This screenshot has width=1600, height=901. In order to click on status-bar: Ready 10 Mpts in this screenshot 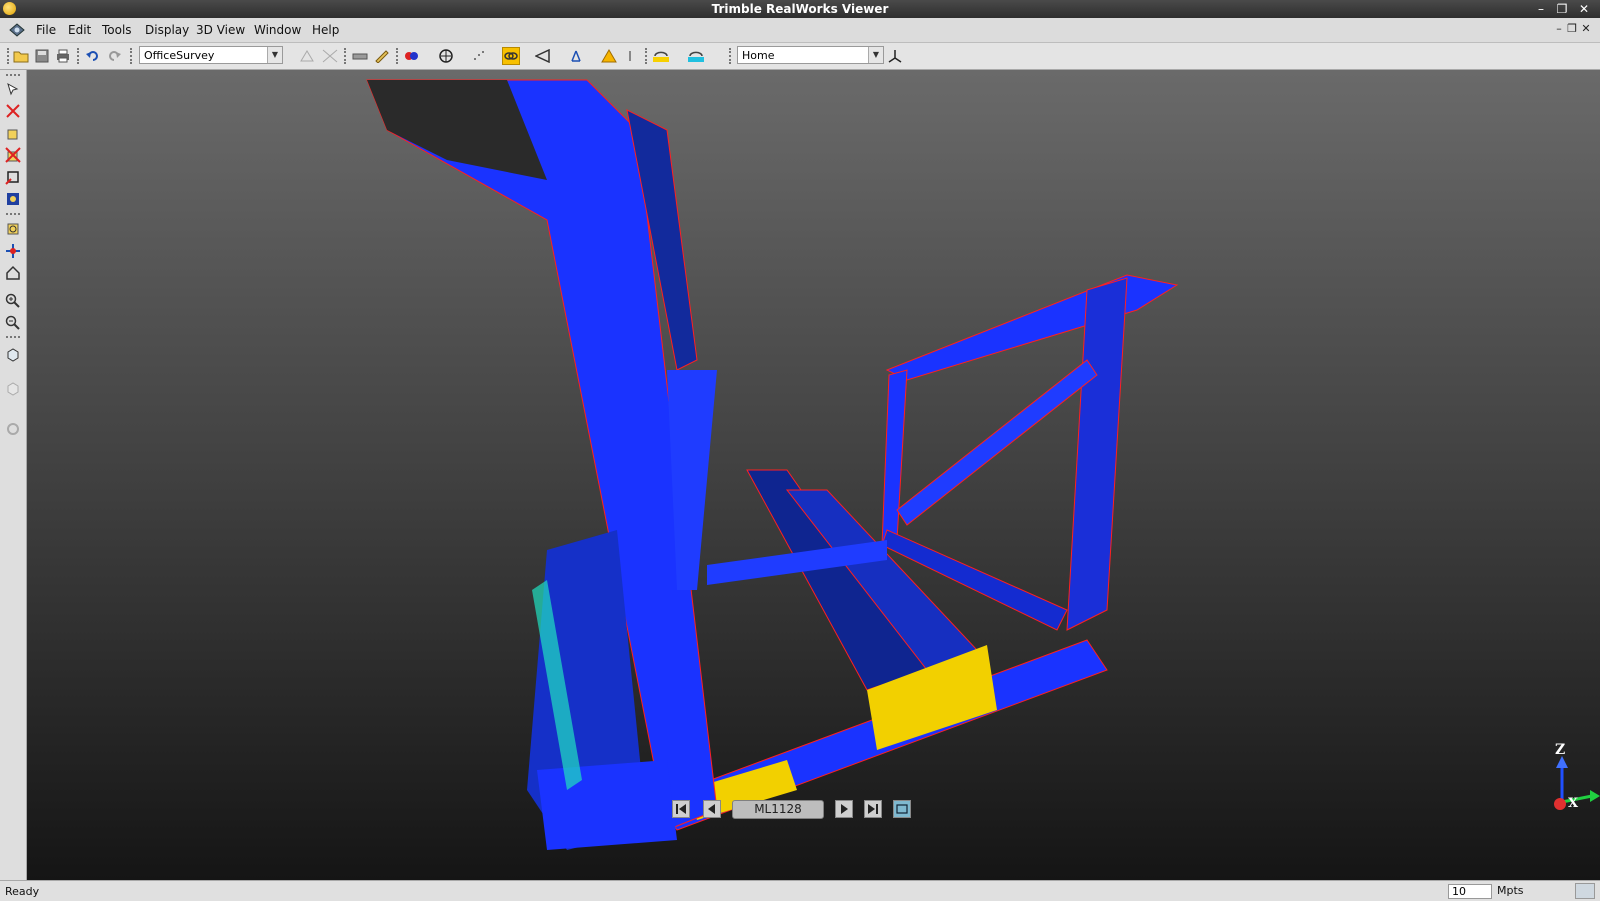, I will do `click(800, 890)`.